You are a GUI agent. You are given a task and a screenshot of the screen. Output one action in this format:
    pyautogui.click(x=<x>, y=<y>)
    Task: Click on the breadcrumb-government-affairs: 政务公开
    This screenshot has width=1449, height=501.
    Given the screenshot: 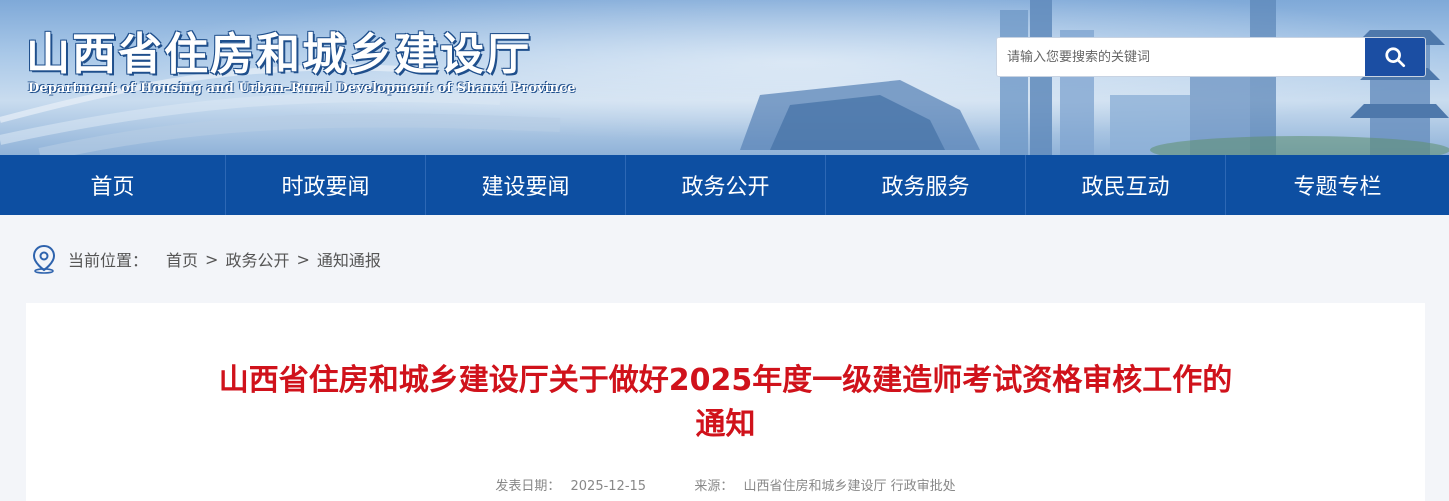 What is the action you would take?
    pyautogui.click(x=257, y=259)
    